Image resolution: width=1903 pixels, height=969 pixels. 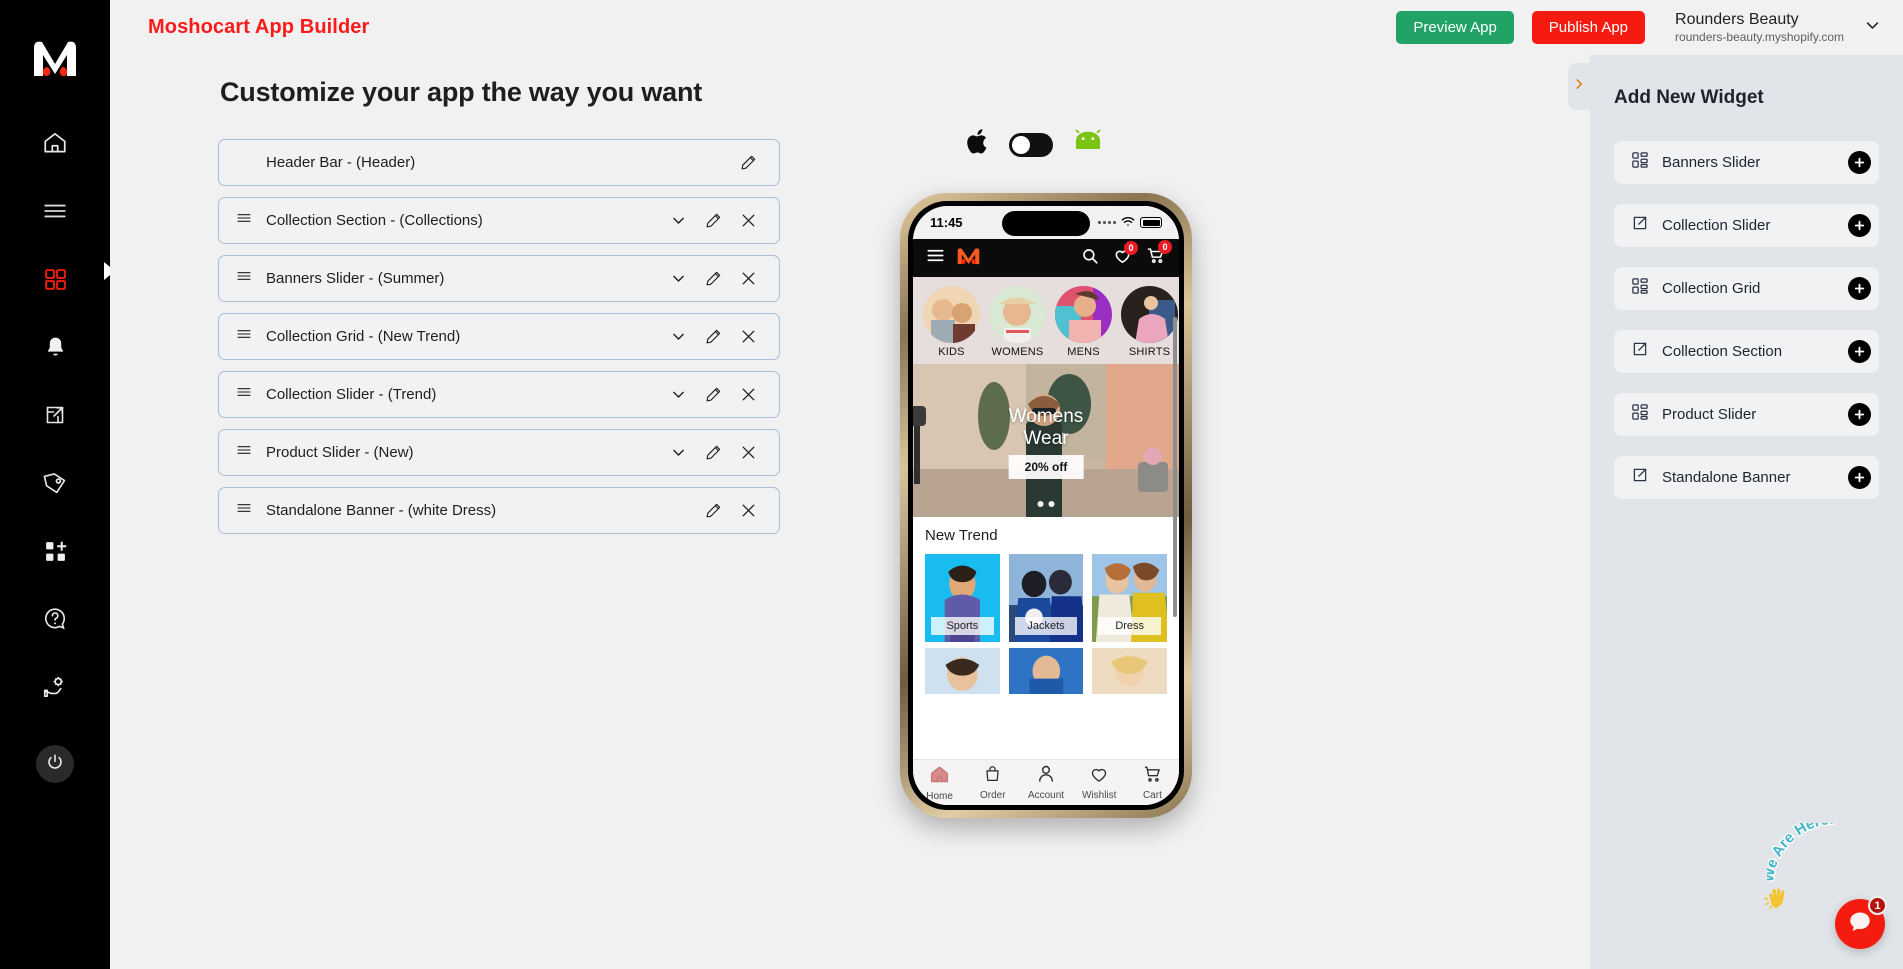 What do you see at coordinates (1046, 626) in the screenshot?
I see `trend-card-label: Jackets` at bounding box center [1046, 626].